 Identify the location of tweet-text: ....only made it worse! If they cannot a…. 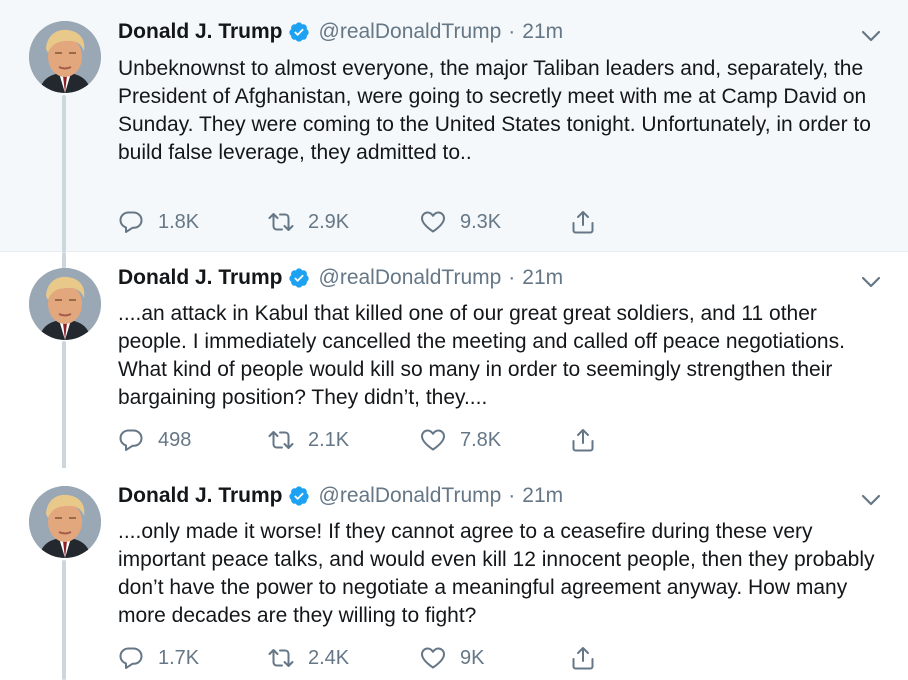
(496, 573).